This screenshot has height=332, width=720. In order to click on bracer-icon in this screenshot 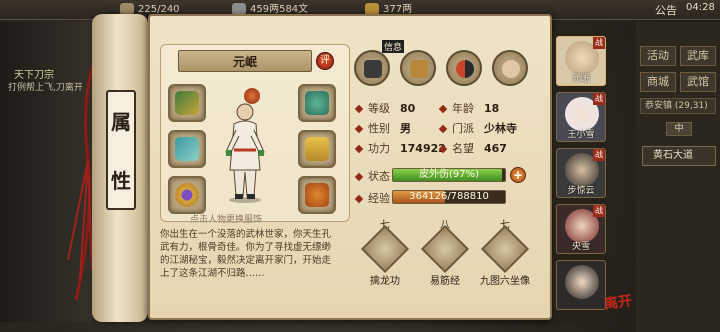, I will do `click(187, 149)`.